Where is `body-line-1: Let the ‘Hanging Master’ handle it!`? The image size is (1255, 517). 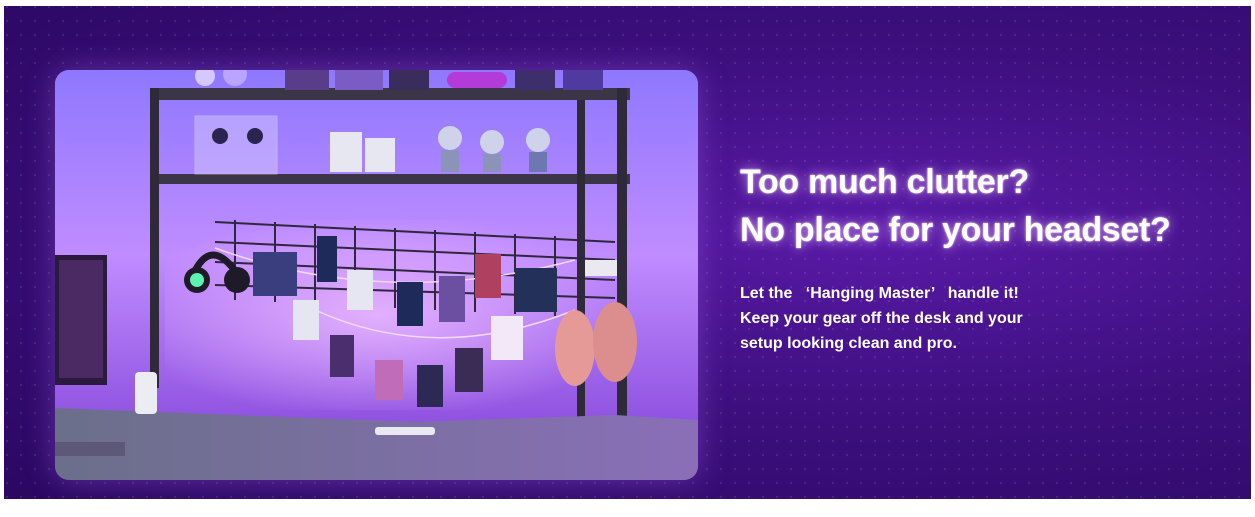 body-line-1: Let the ‘Hanging Master’ handle it! is located at coordinates (879, 293).